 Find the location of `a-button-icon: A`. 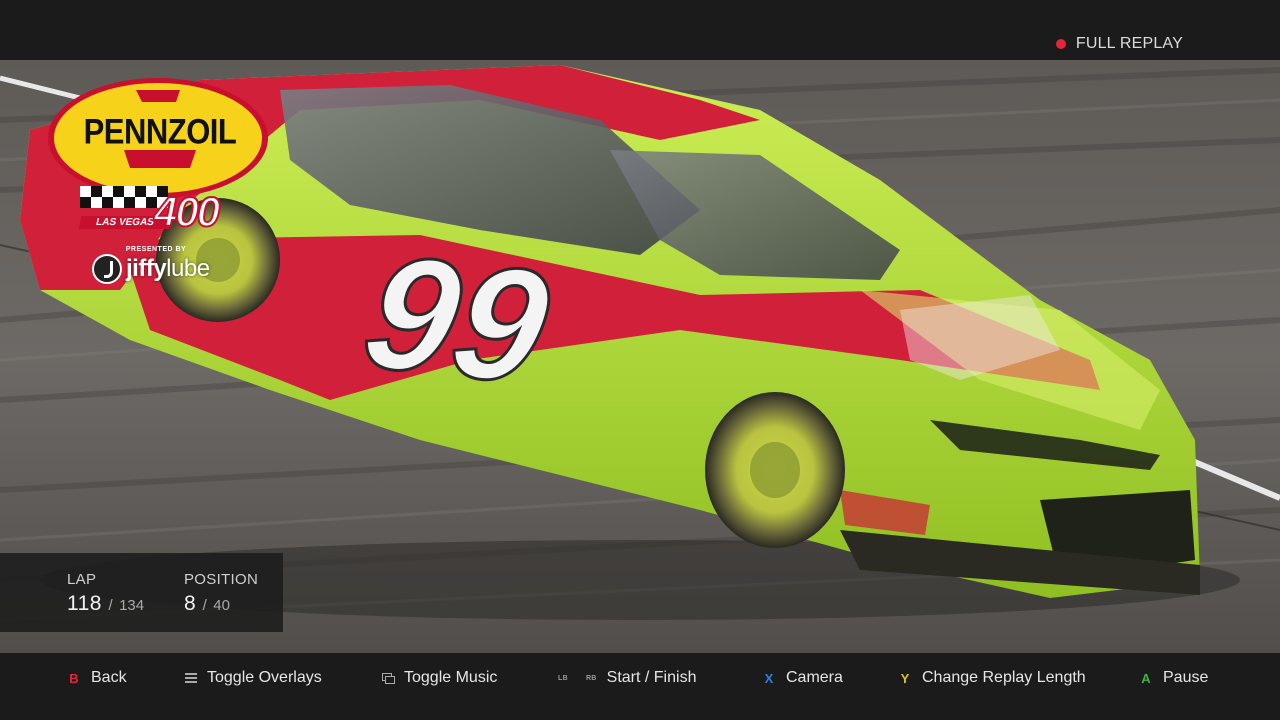

a-button-icon: A is located at coordinates (1146, 678).